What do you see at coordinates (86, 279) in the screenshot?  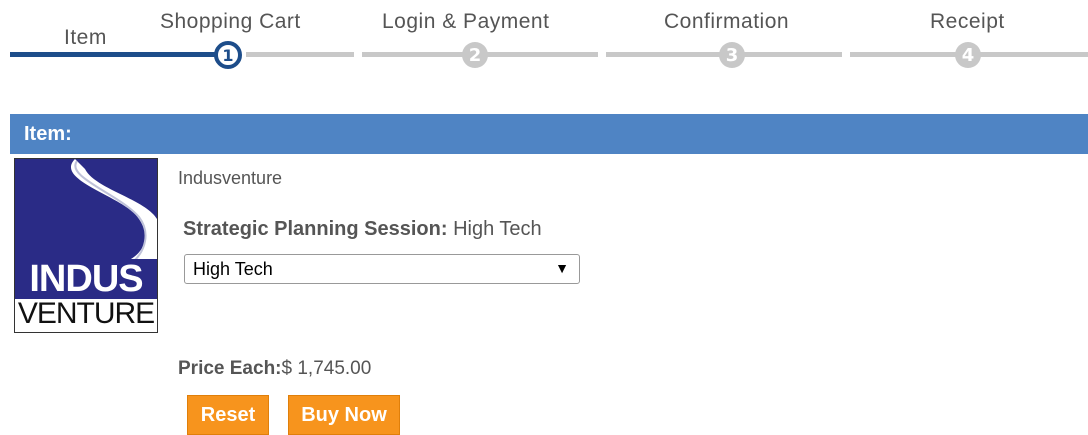 I see `logo-text-indus: INDUS` at bounding box center [86, 279].